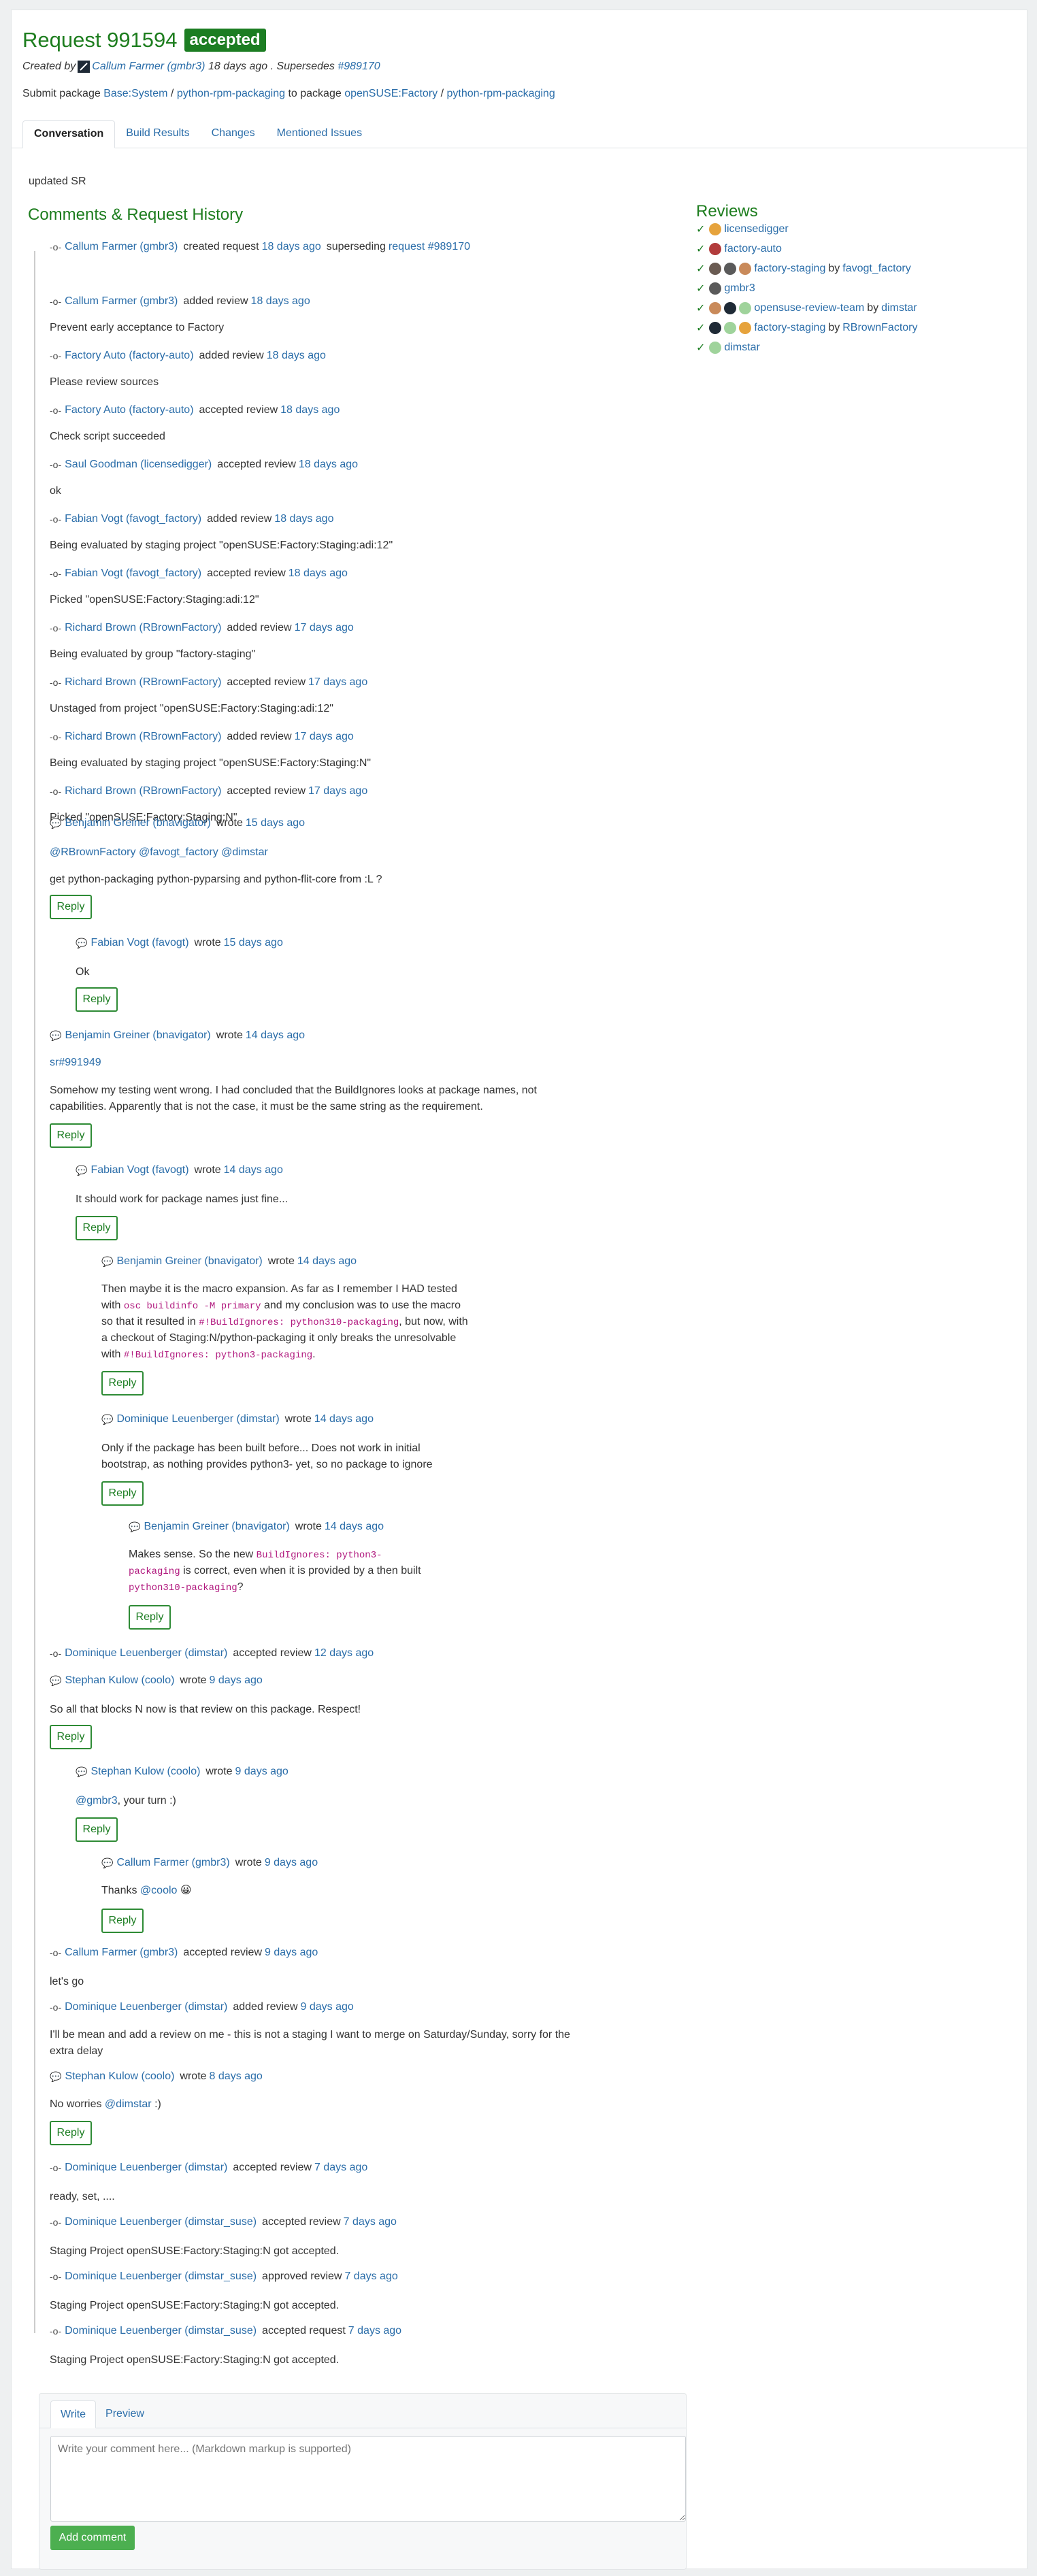 This screenshot has height=2576, width=1037. I want to click on tab-mentioned-issues: Mentioned Issues, so click(320, 134).